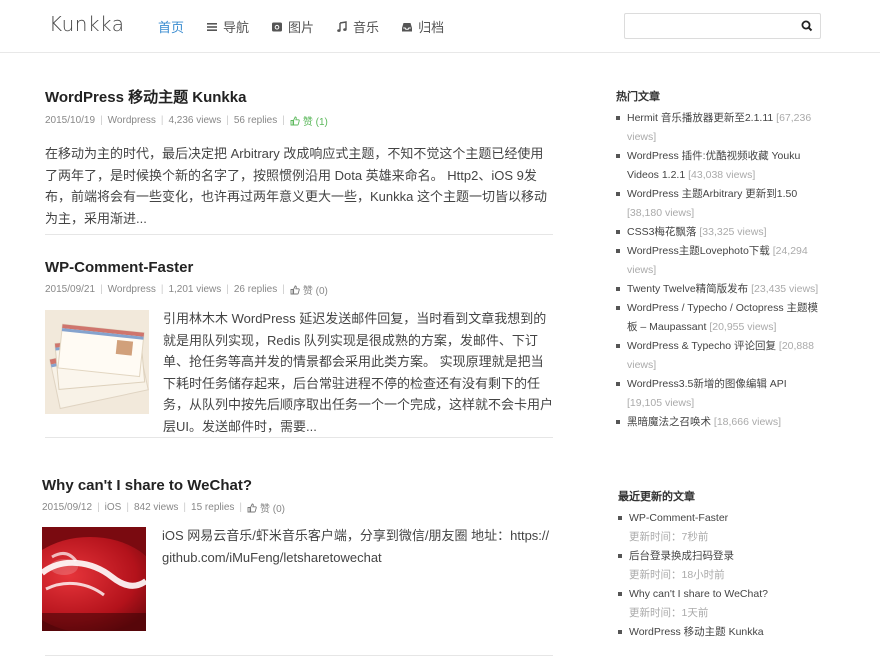  What do you see at coordinates (678, 518) in the screenshot?
I see `recent-post-link: WP-Comment-Faster` at bounding box center [678, 518].